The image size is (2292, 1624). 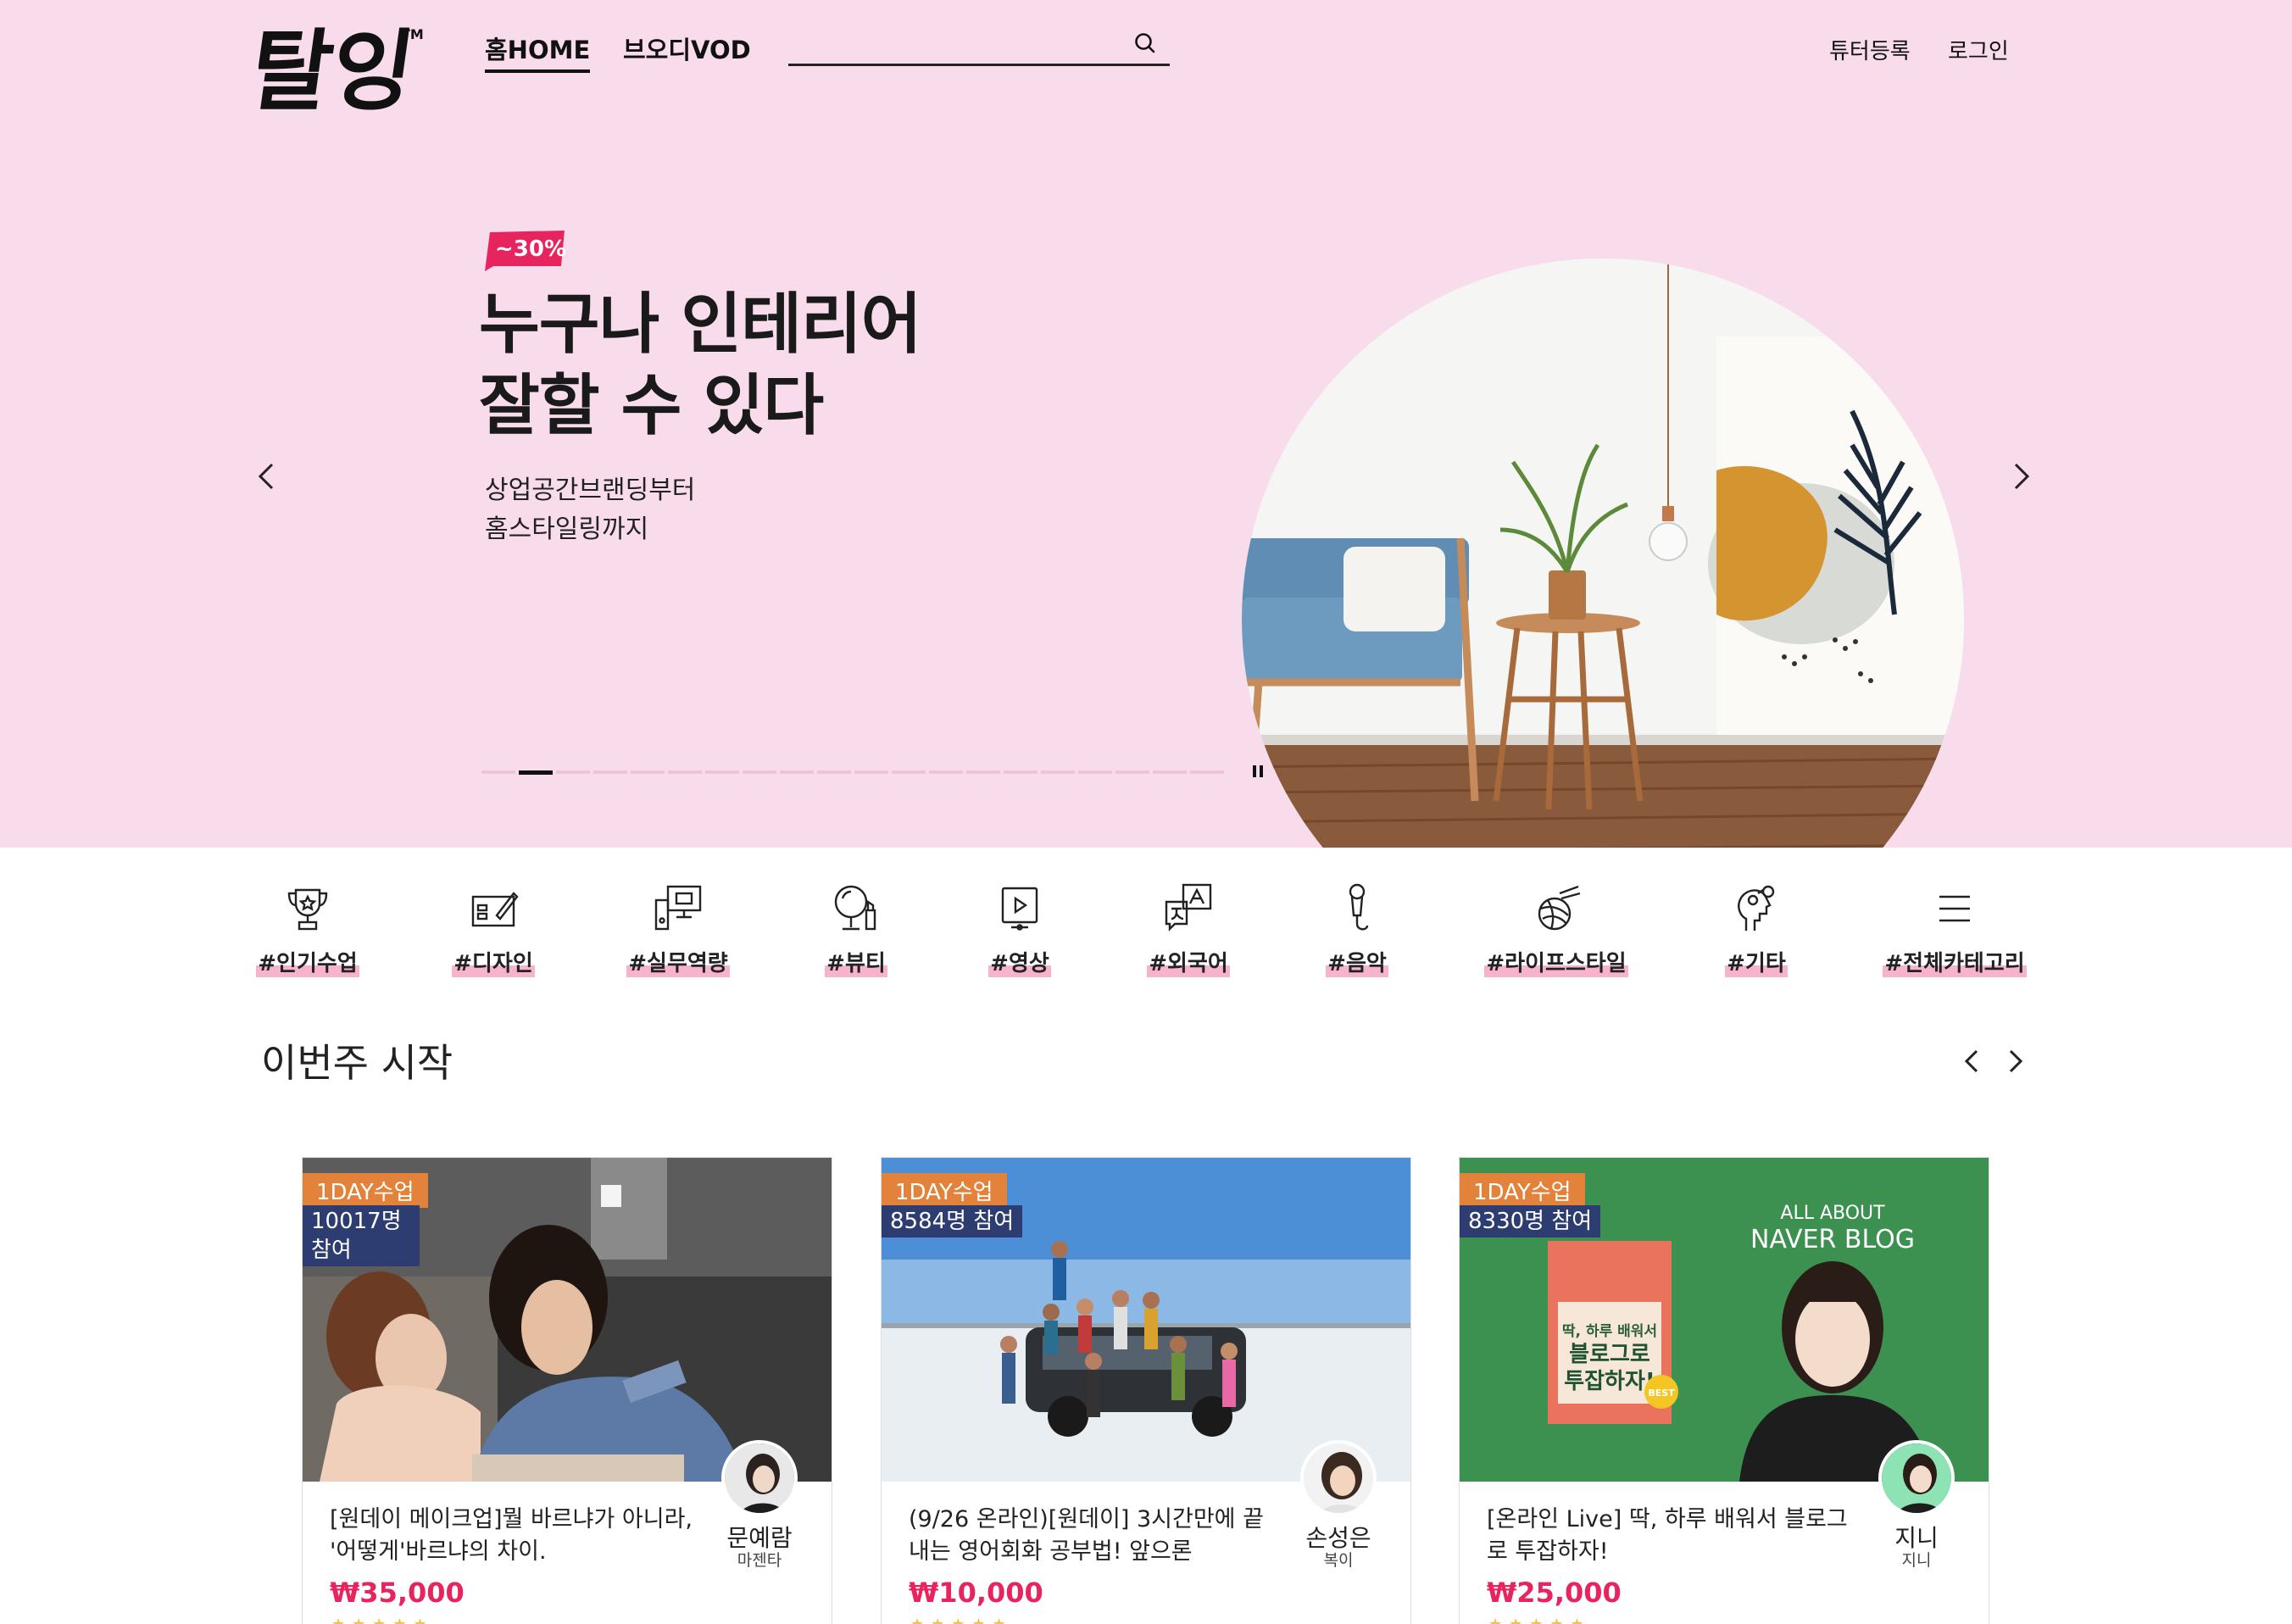 I want to click on category-beauty: #뷰티, so click(x=856, y=929).